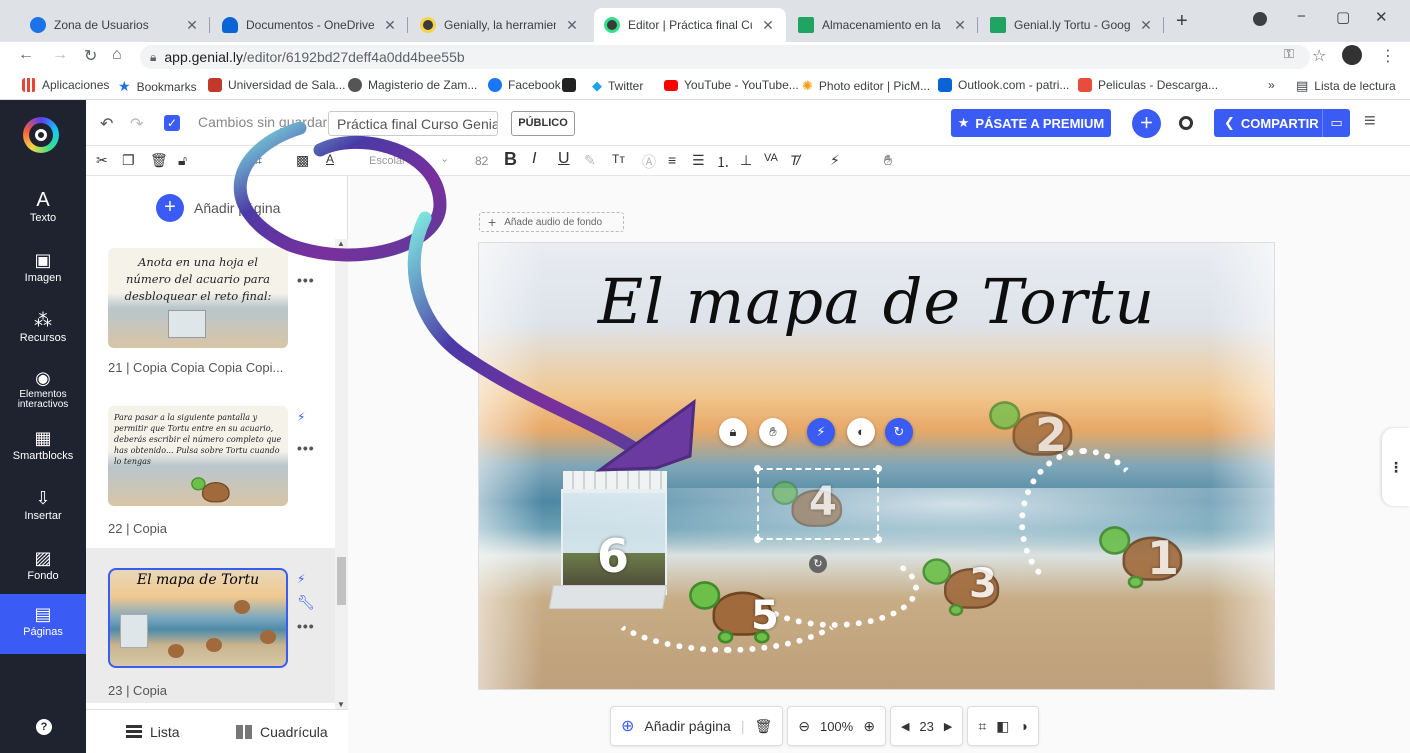 The width and height of the screenshot is (1410, 753). I want to click on chevron-down-icon: ⌄, so click(444, 158).